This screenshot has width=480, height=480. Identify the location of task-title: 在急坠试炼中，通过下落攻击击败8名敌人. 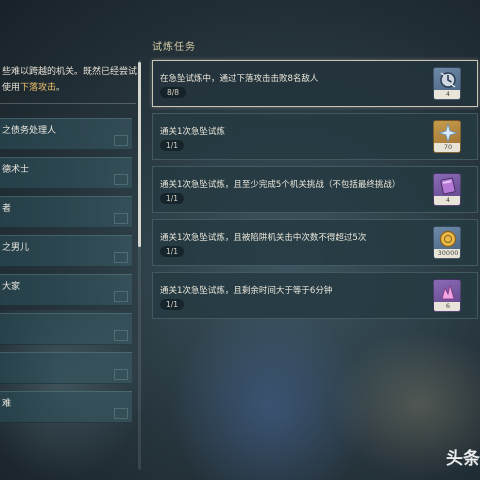
(239, 79).